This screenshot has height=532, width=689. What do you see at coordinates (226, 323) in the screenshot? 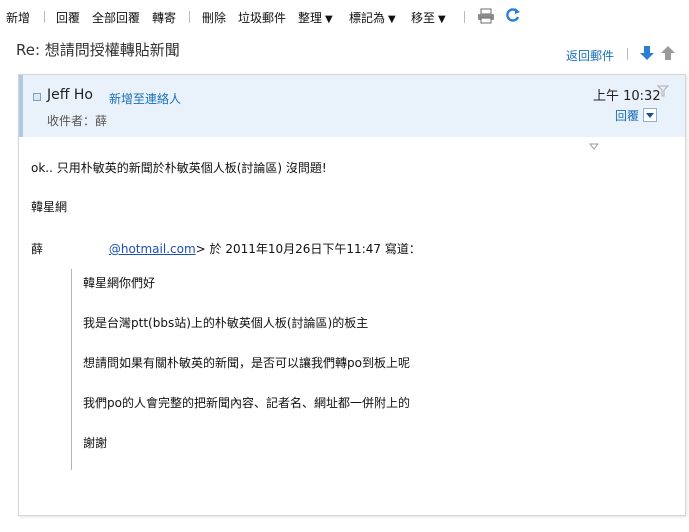
I see `quoted-line: 我是台灣ptt(bbs站)上的朴敏英個人板(討論區)的板主` at bounding box center [226, 323].